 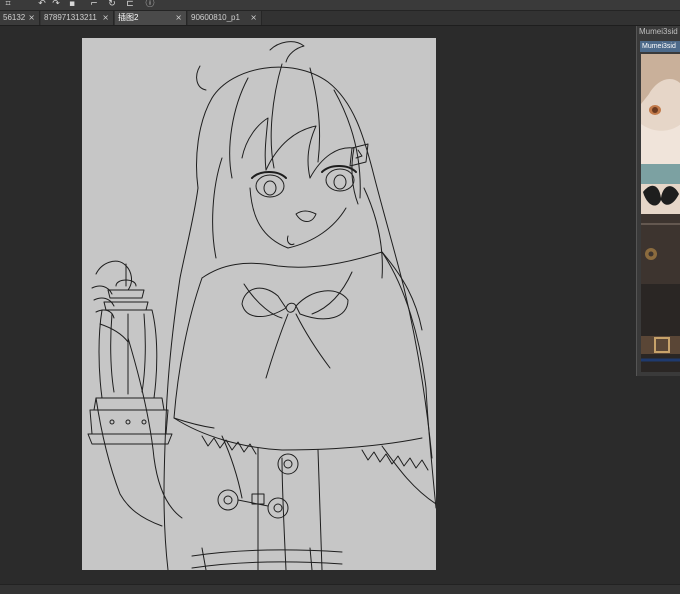 I want to click on layer-icon: ▪, so click(x=72, y=4).